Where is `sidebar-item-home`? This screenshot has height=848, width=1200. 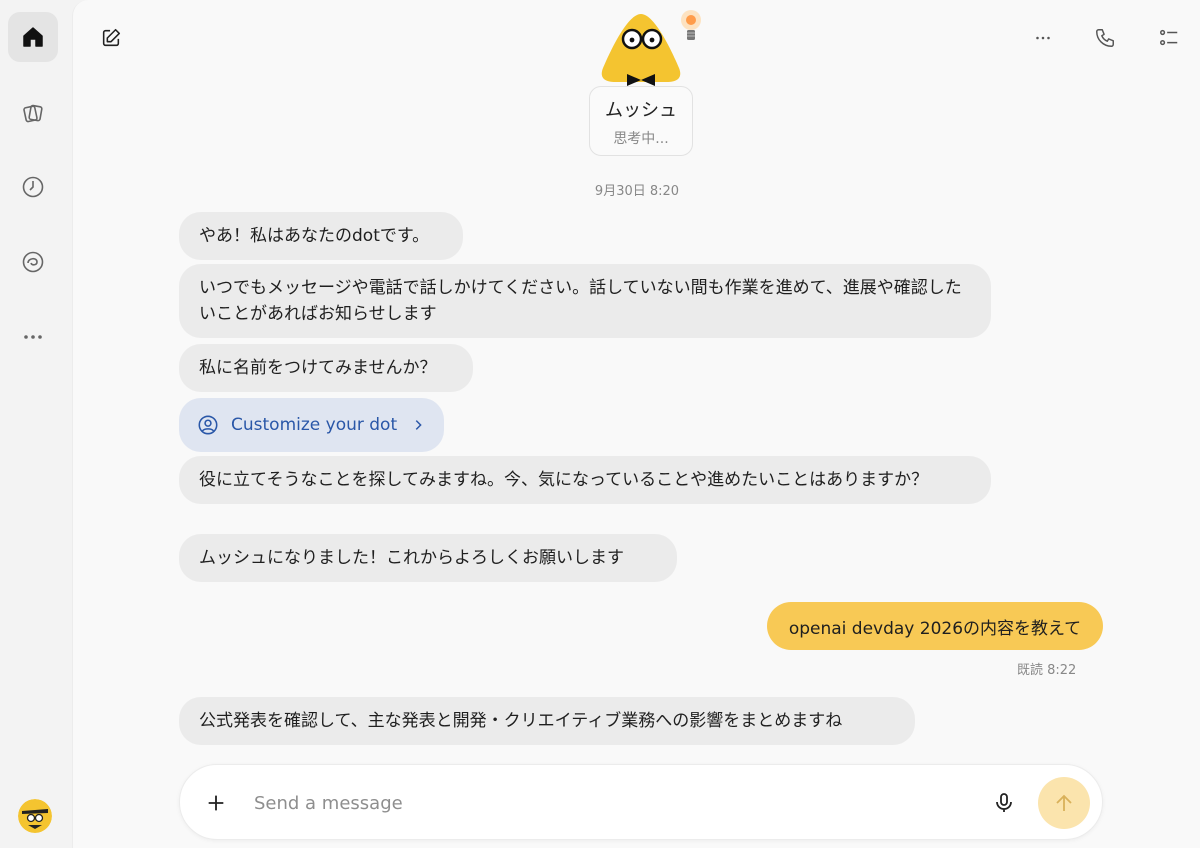
sidebar-item-home is located at coordinates (33, 37).